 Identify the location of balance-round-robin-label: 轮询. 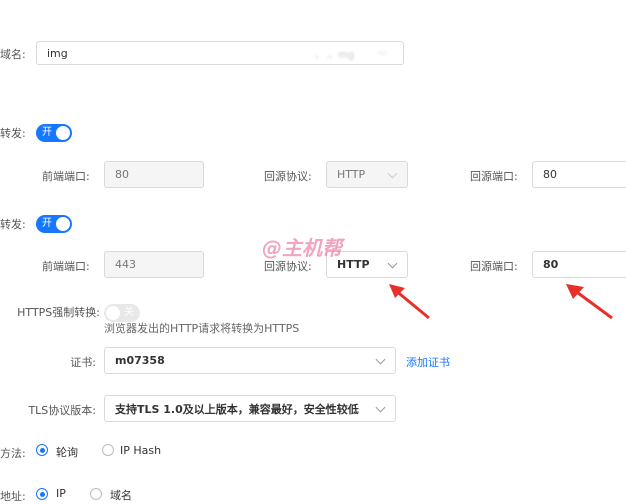
(67, 452).